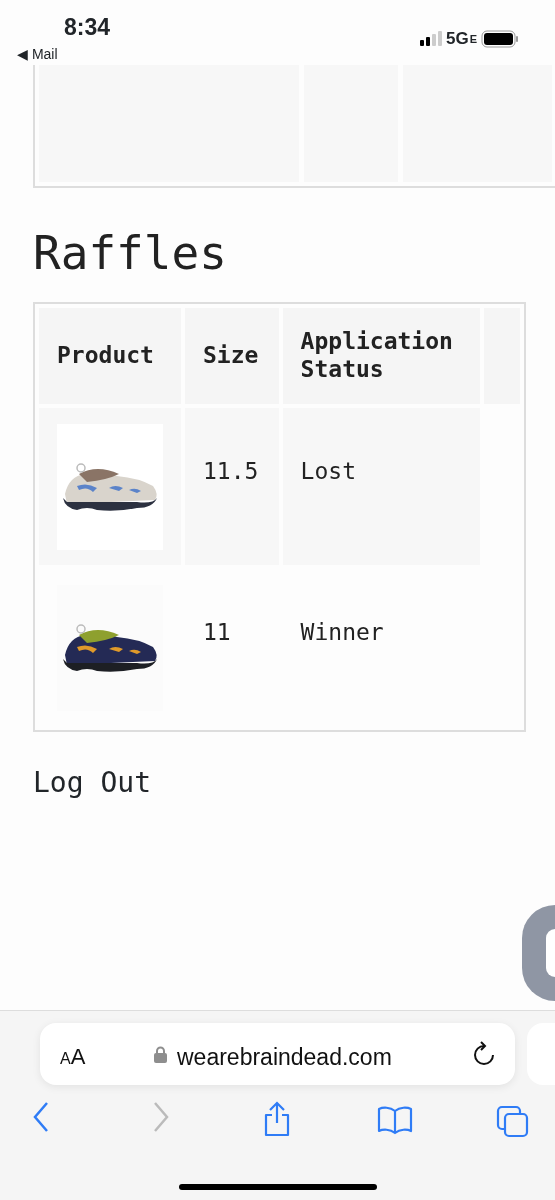 The image size is (555, 1200). What do you see at coordinates (41, 1117) in the screenshot?
I see `back-icon` at bounding box center [41, 1117].